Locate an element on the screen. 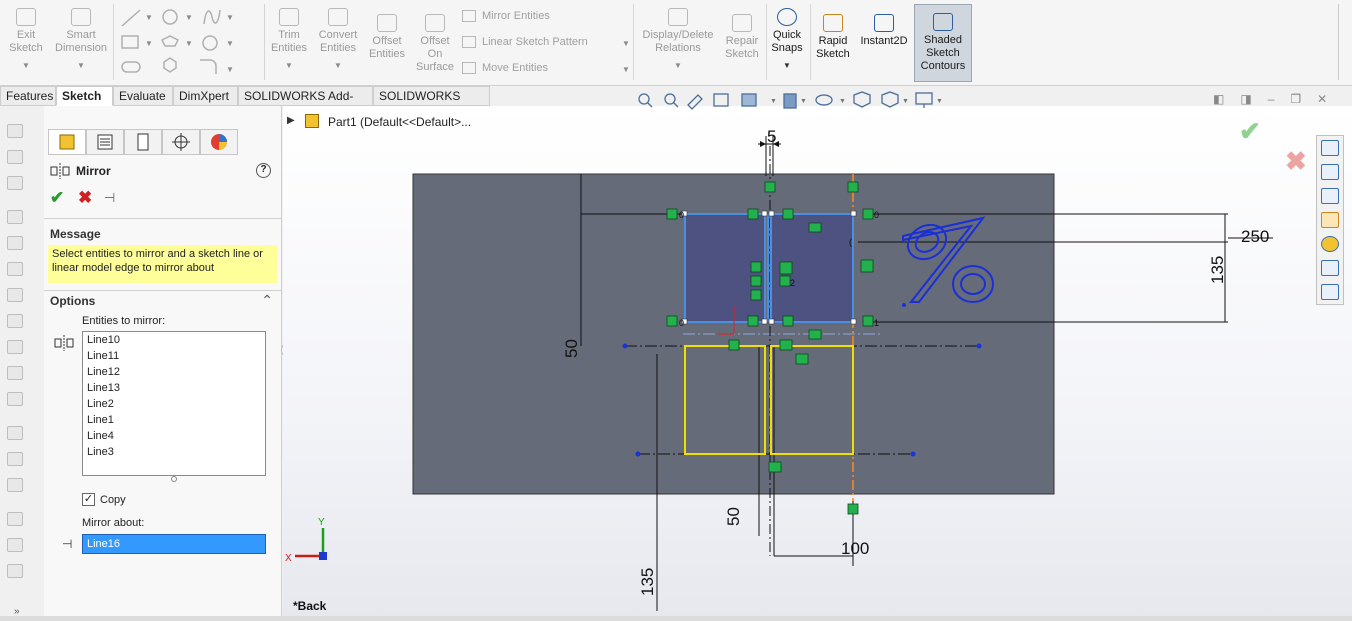 This screenshot has width=1352, height=621. tab-evaluate: Evaluate is located at coordinates (143, 96).